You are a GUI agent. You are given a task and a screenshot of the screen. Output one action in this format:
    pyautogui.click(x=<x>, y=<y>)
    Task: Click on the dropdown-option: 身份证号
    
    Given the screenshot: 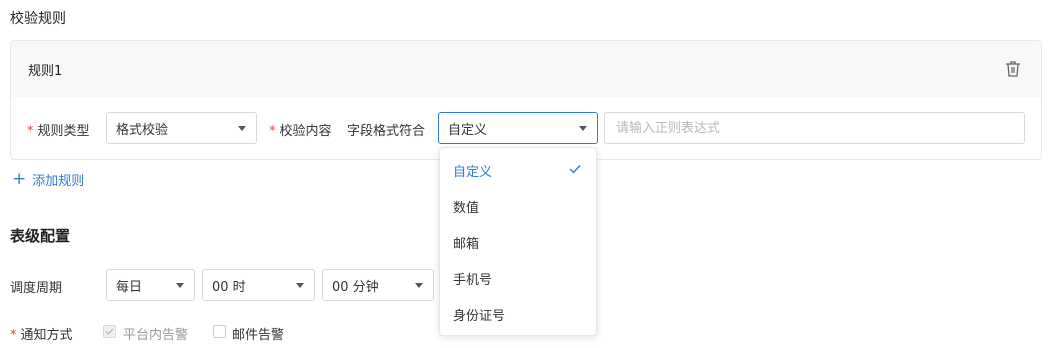 What is the action you would take?
    pyautogui.click(x=518, y=314)
    